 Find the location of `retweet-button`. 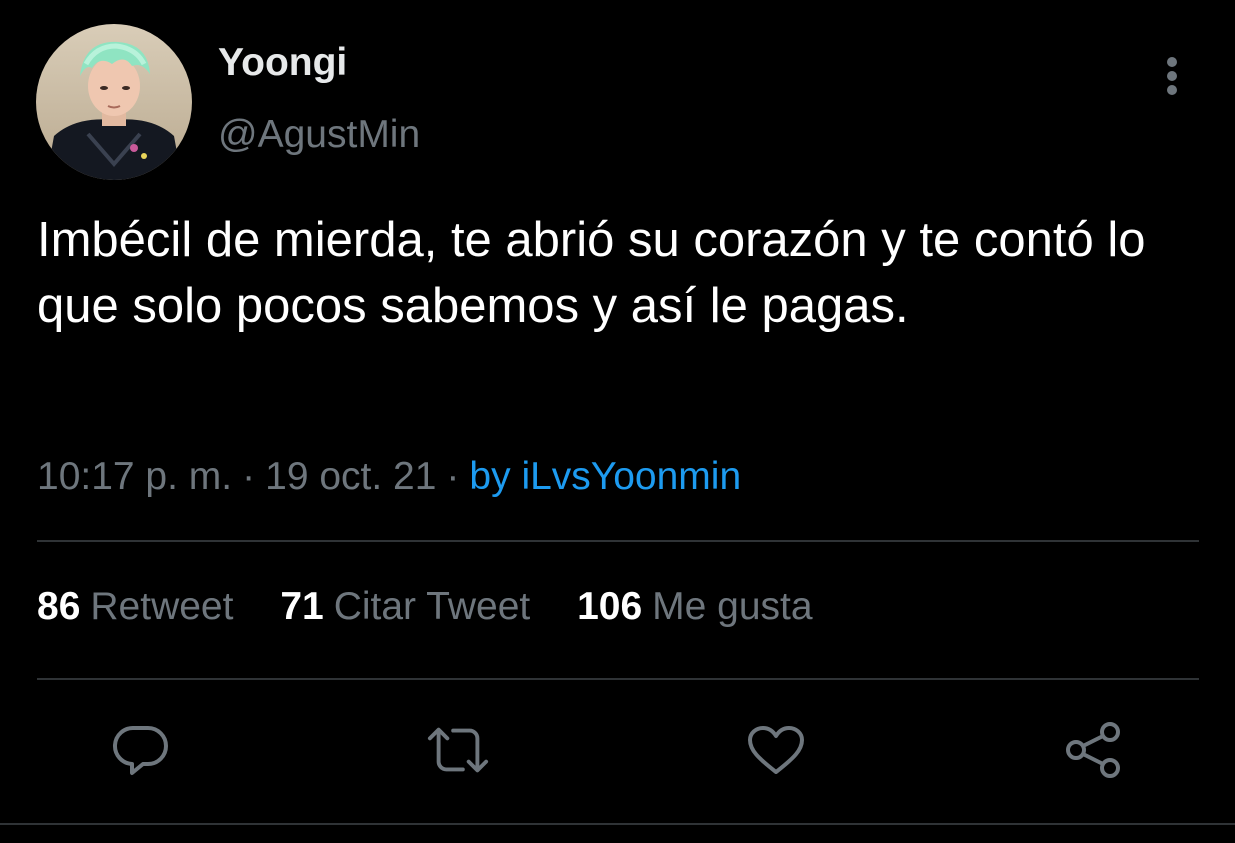

retweet-button is located at coordinates (458, 750).